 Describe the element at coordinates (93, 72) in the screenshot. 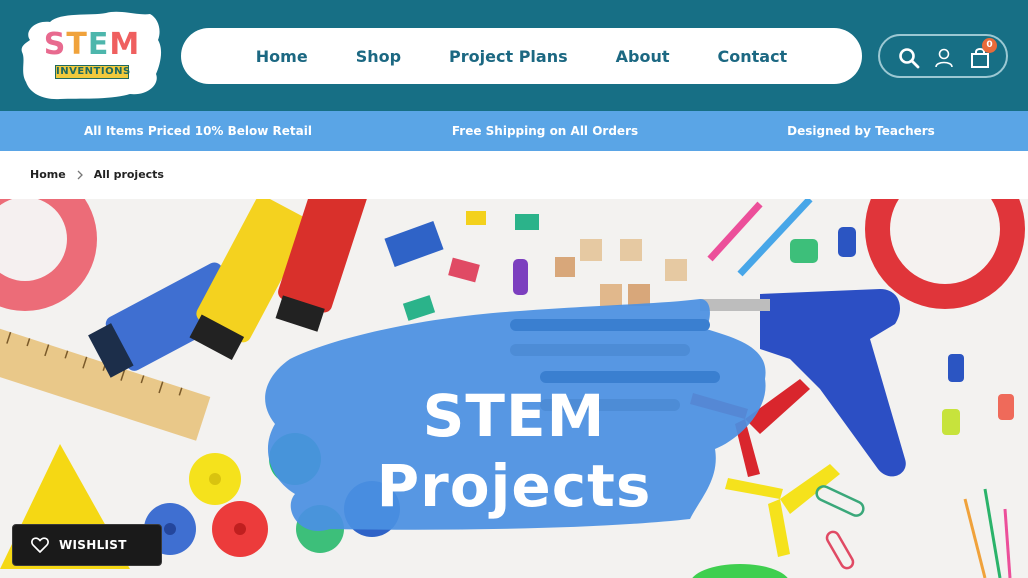

I see `logo-tagline: INVENTIONS` at that location.